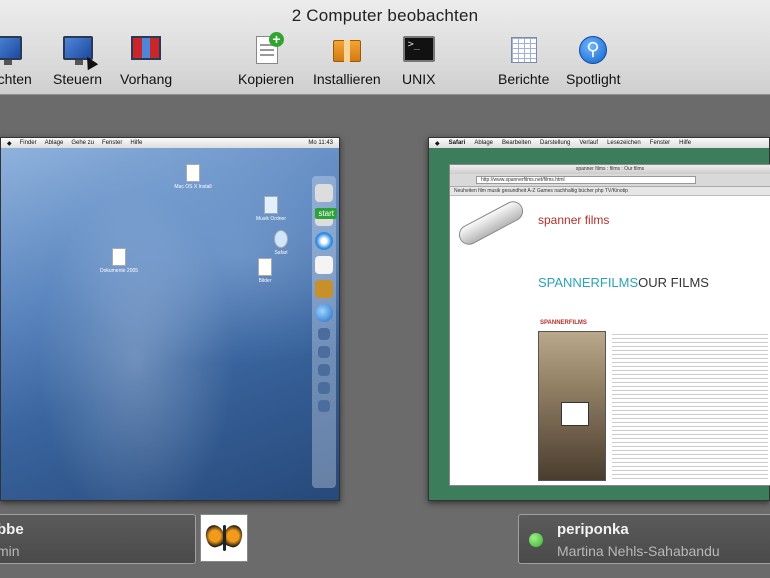 This screenshot has height=578, width=770. Describe the element at coordinates (690, 406) in the screenshot. I see `site-article-text` at that location.